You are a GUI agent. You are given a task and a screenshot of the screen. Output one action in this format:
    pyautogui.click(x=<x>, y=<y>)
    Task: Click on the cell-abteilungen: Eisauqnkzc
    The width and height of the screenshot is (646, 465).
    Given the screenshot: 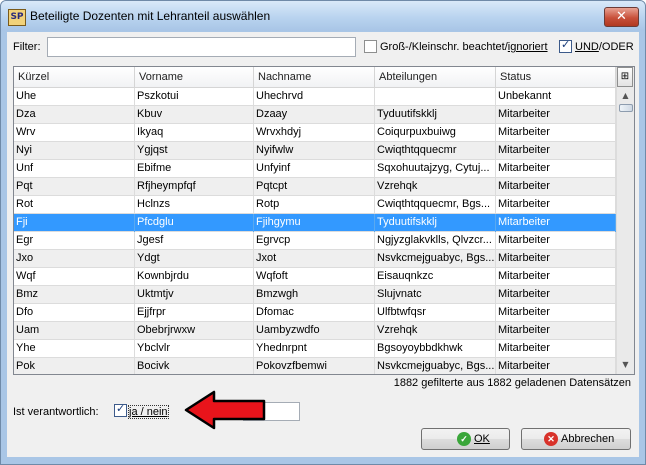 What is the action you would take?
    pyautogui.click(x=435, y=277)
    